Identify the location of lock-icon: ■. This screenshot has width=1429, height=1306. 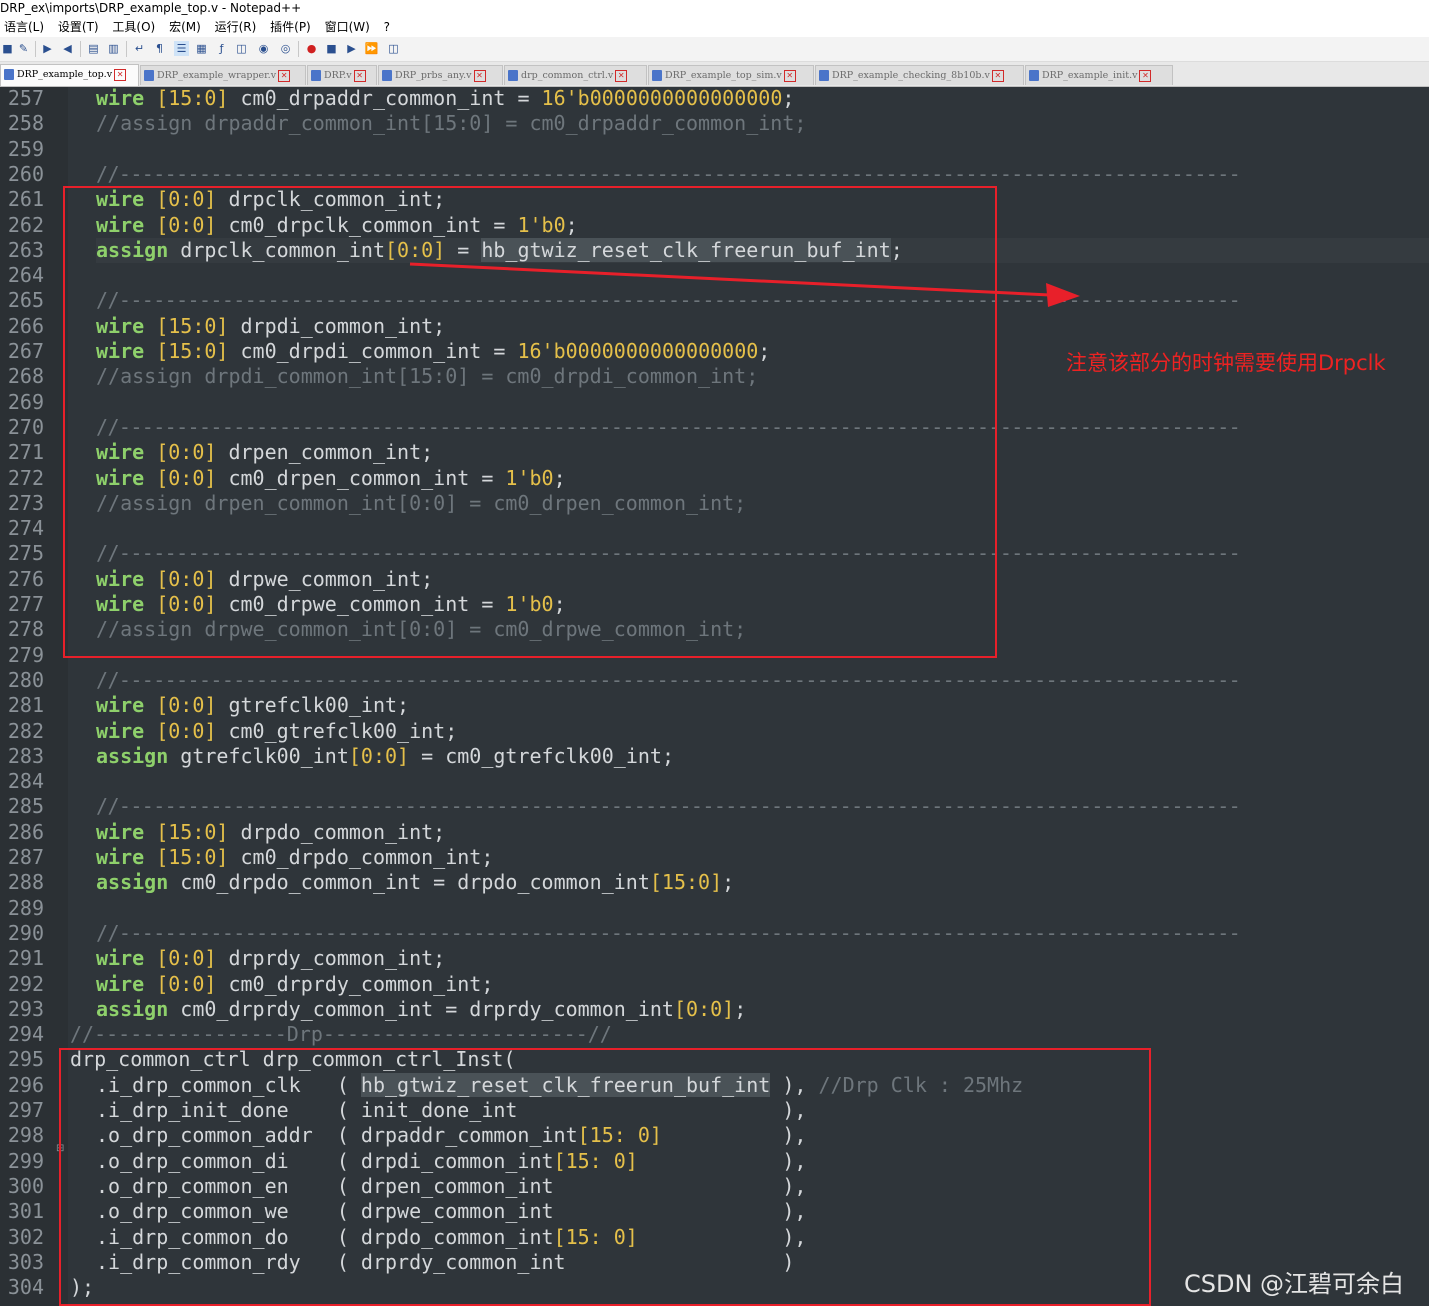
(7, 48).